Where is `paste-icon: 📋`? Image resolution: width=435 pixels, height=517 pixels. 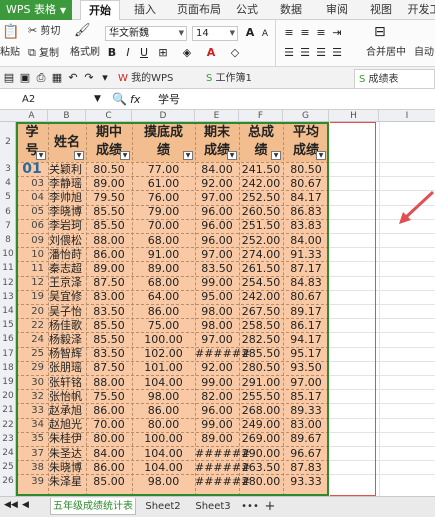 paste-icon: 📋 is located at coordinates (11, 34).